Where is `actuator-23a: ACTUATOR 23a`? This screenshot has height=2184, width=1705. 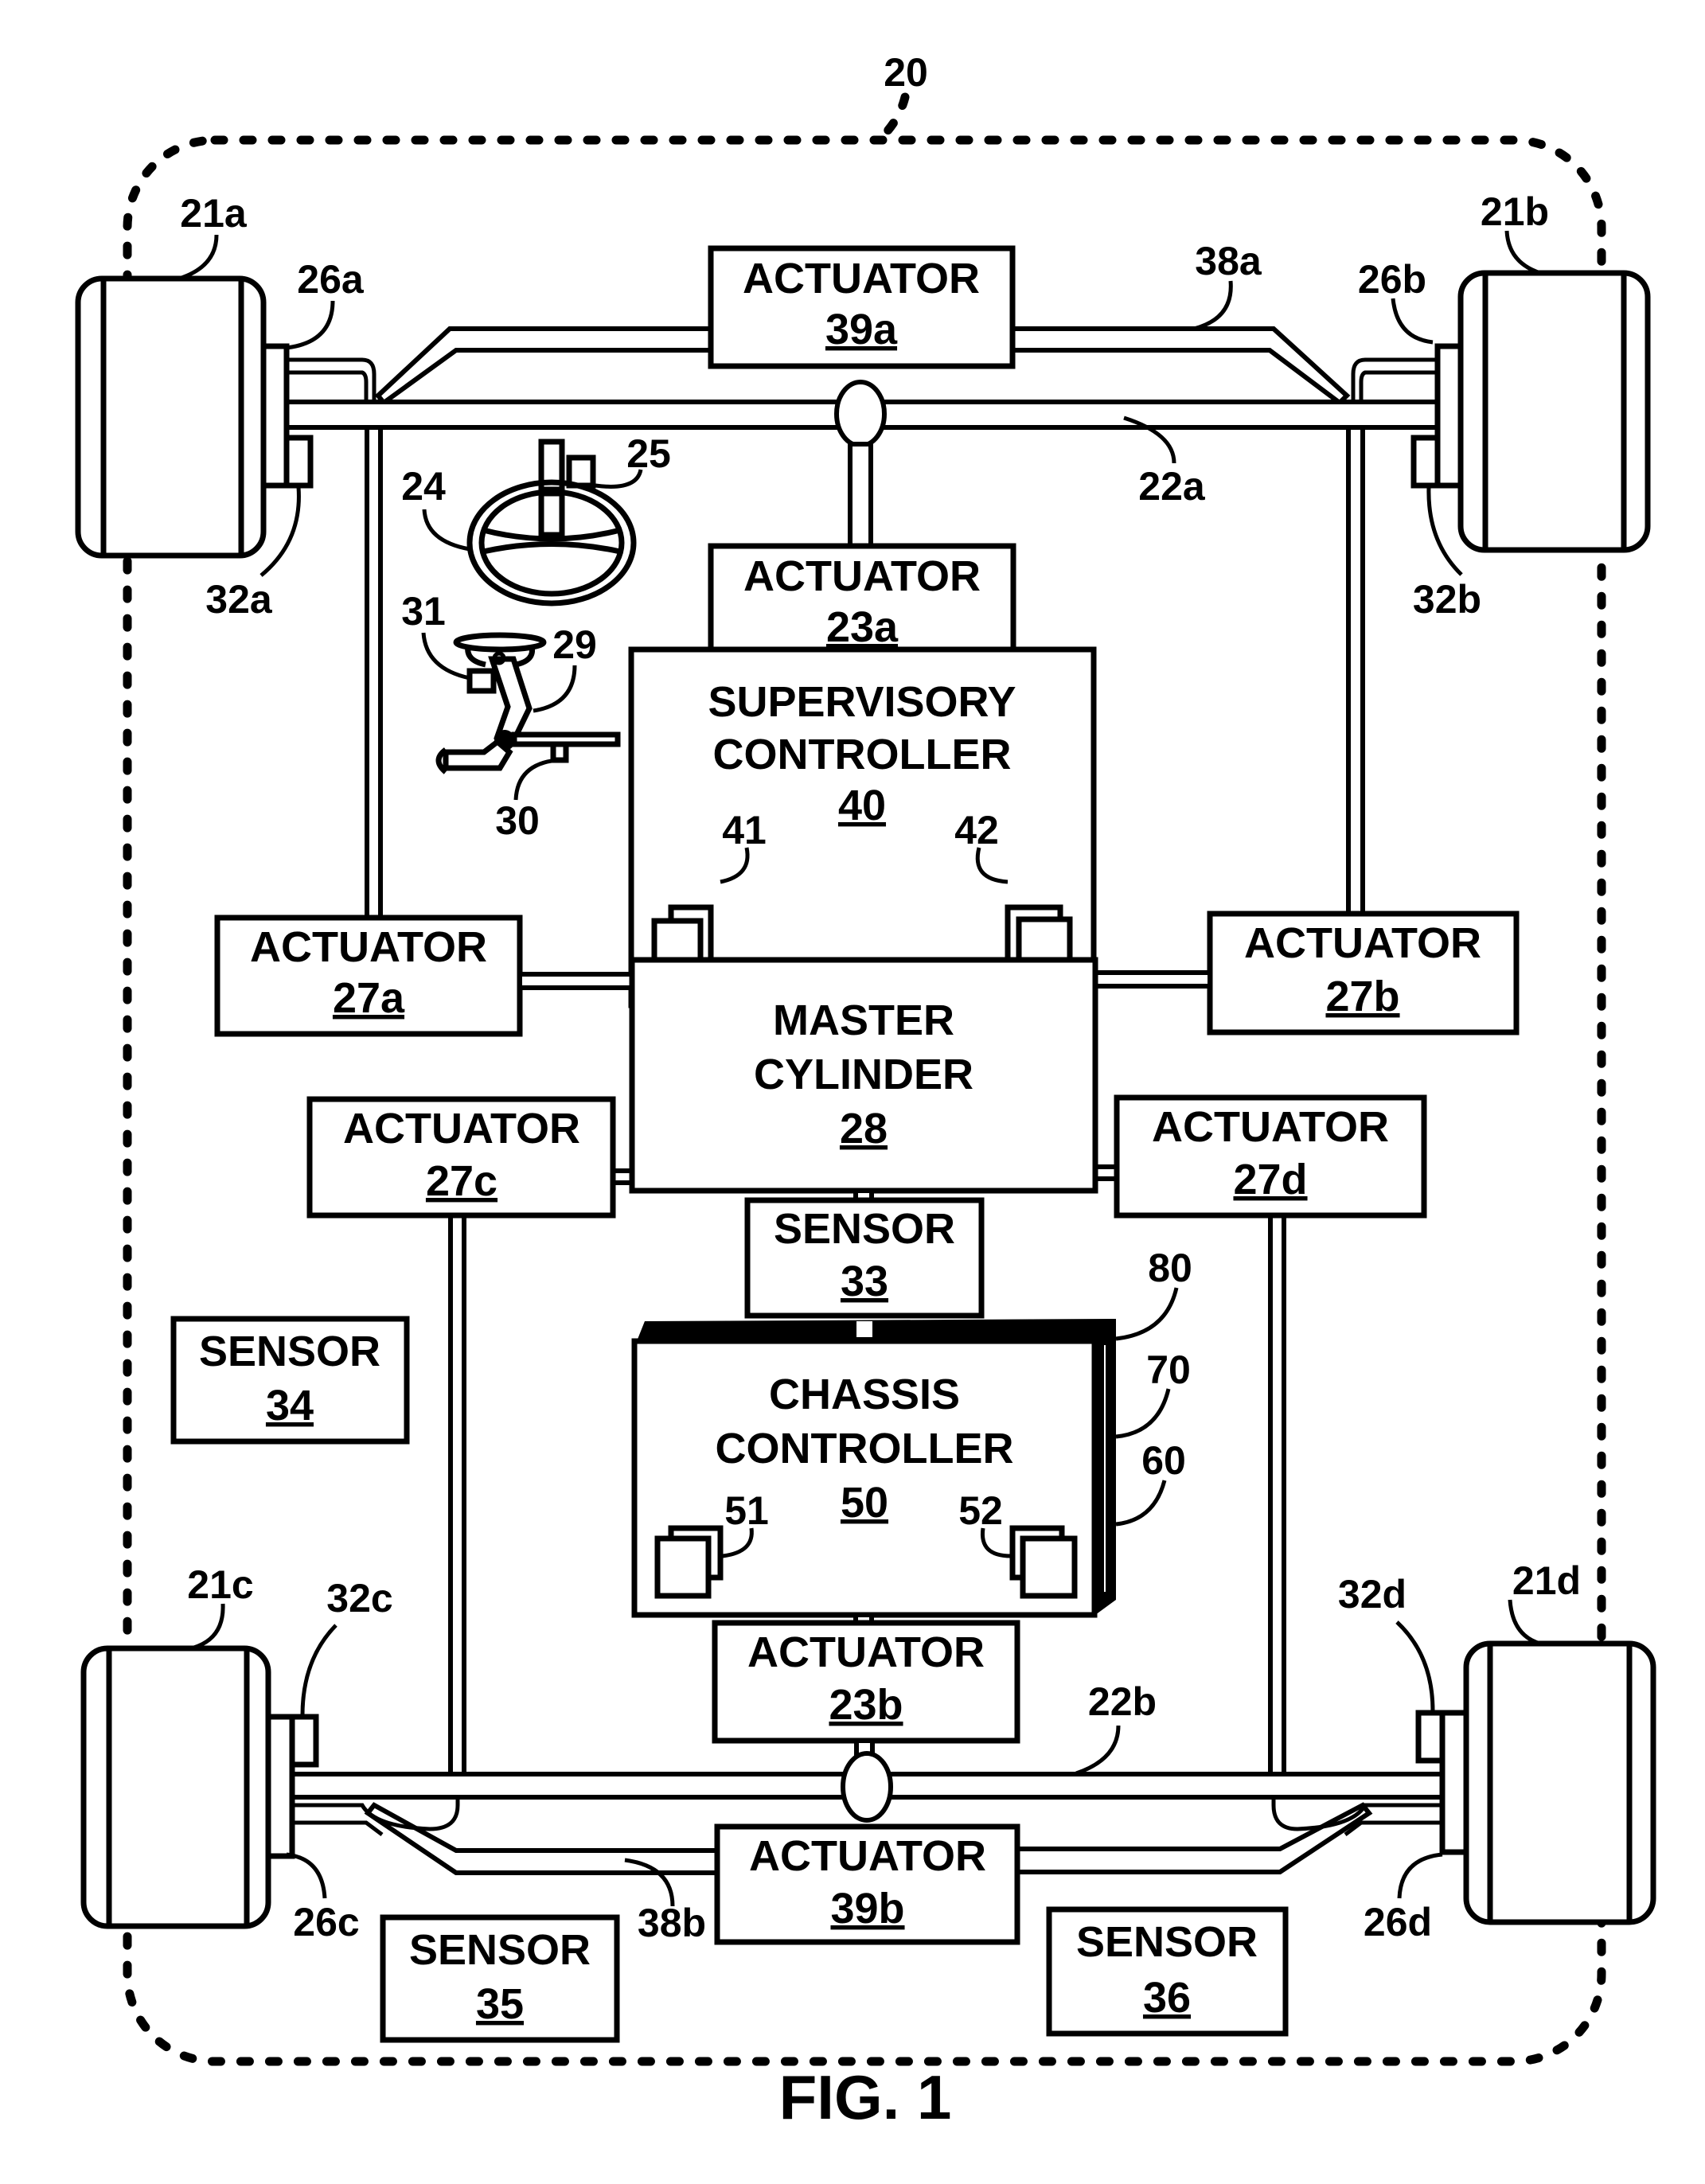 actuator-23a: ACTUATOR 23a is located at coordinates (862, 605).